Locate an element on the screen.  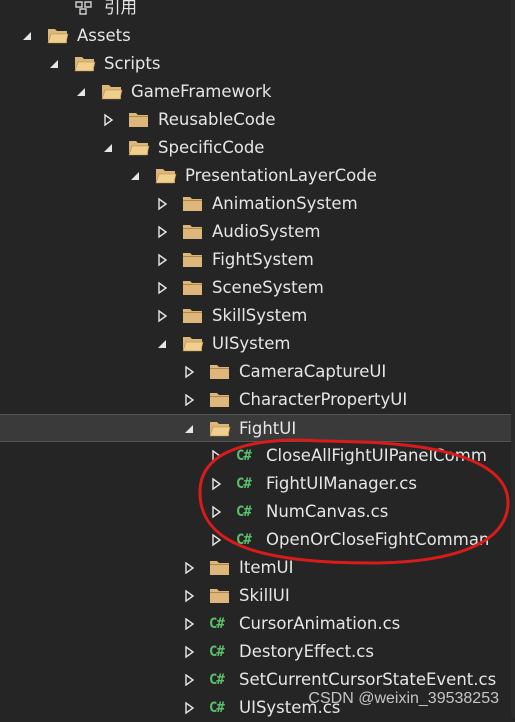
tree-item: UISystem is located at coordinates (257, 344).